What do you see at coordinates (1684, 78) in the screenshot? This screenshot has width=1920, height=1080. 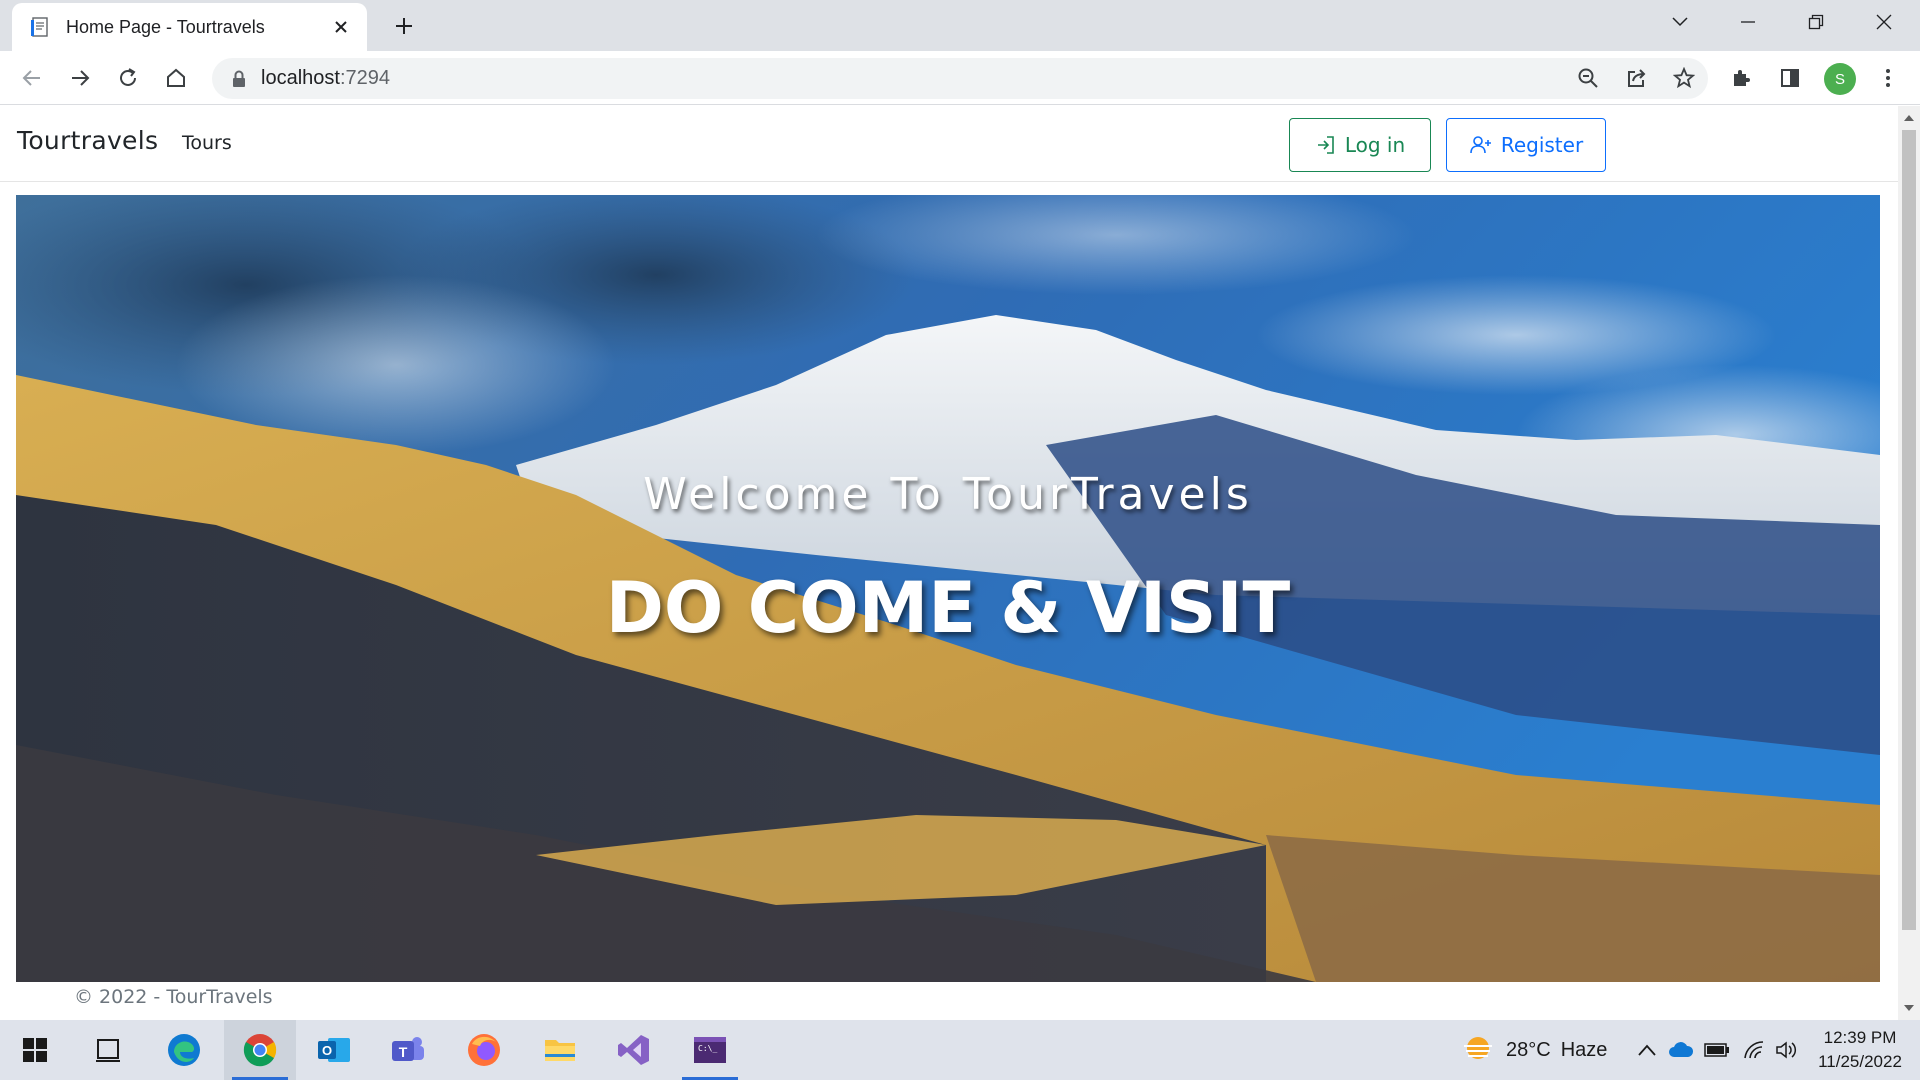 I see `star-icon` at bounding box center [1684, 78].